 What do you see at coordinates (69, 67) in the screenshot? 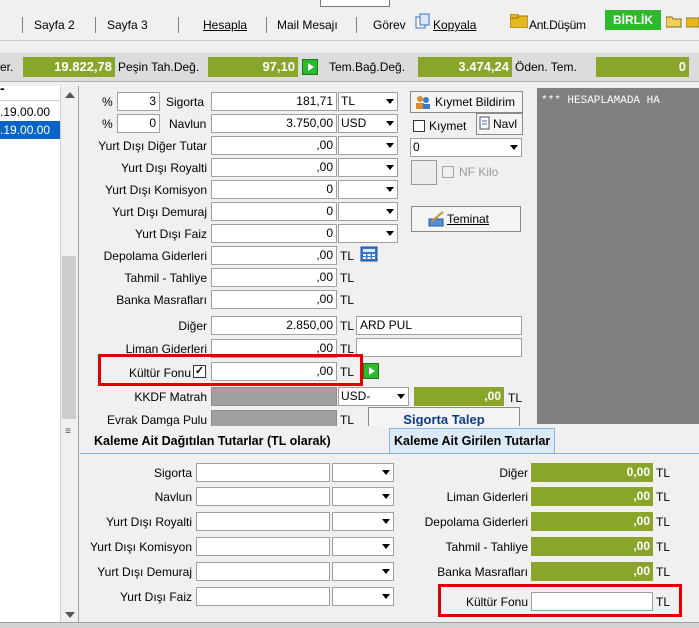
I see `totals-left-value: 19.822,78` at bounding box center [69, 67].